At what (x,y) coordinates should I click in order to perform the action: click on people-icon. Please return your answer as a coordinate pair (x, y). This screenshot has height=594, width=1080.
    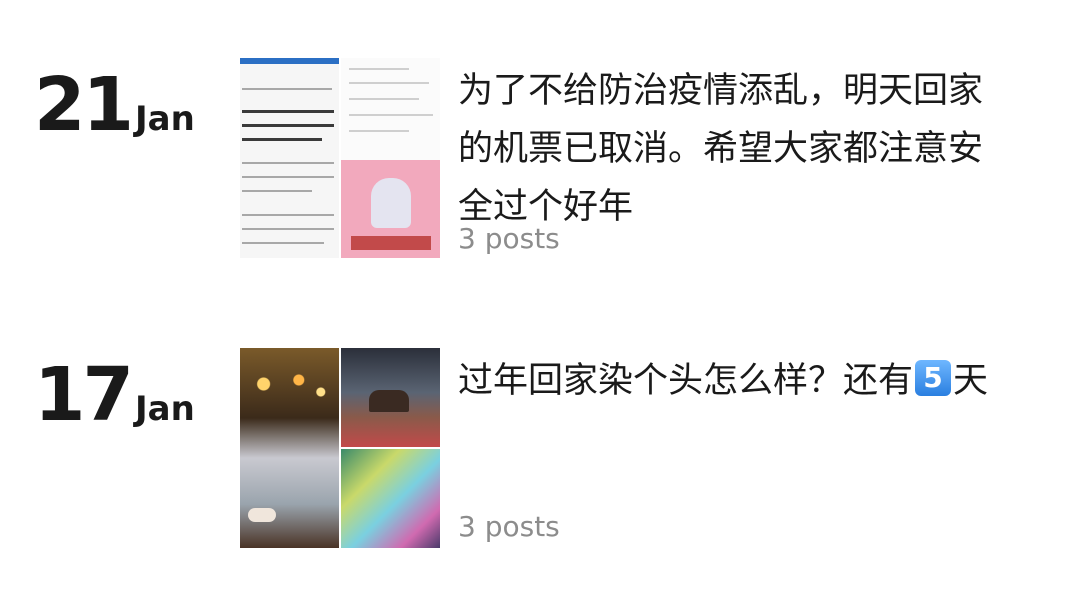
    Looking at the image, I should click on (389, 401).